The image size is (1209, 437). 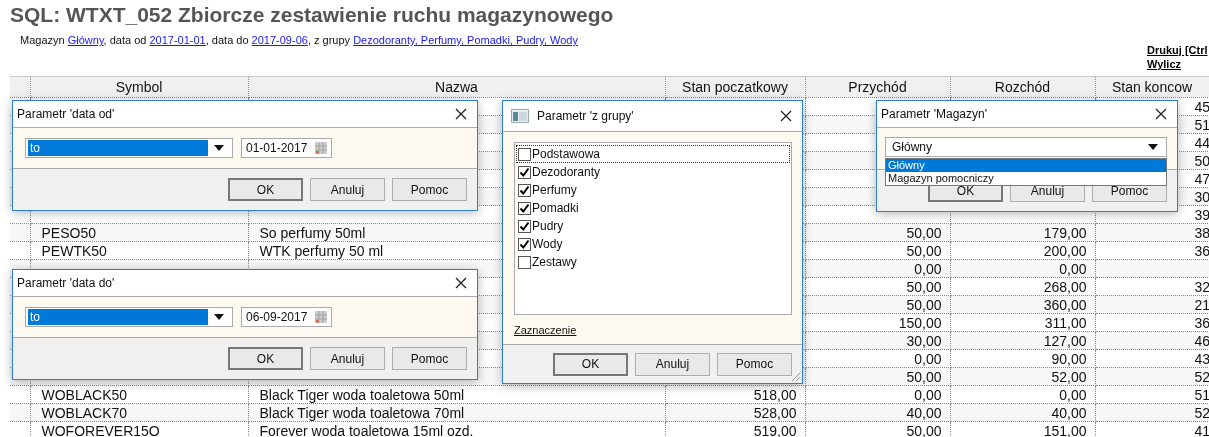 What do you see at coordinates (554, 262) in the screenshot?
I see `checkbox-label: Zestawy` at bounding box center [554, 262].